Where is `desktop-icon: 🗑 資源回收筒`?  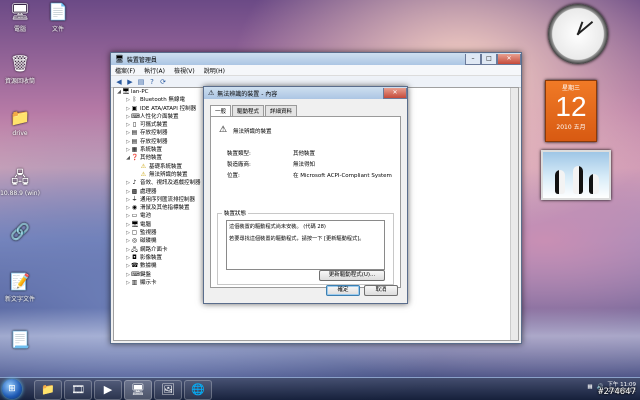
desktop-icon: 🗑 資源回收筒 is located at coordinates (20, 69).